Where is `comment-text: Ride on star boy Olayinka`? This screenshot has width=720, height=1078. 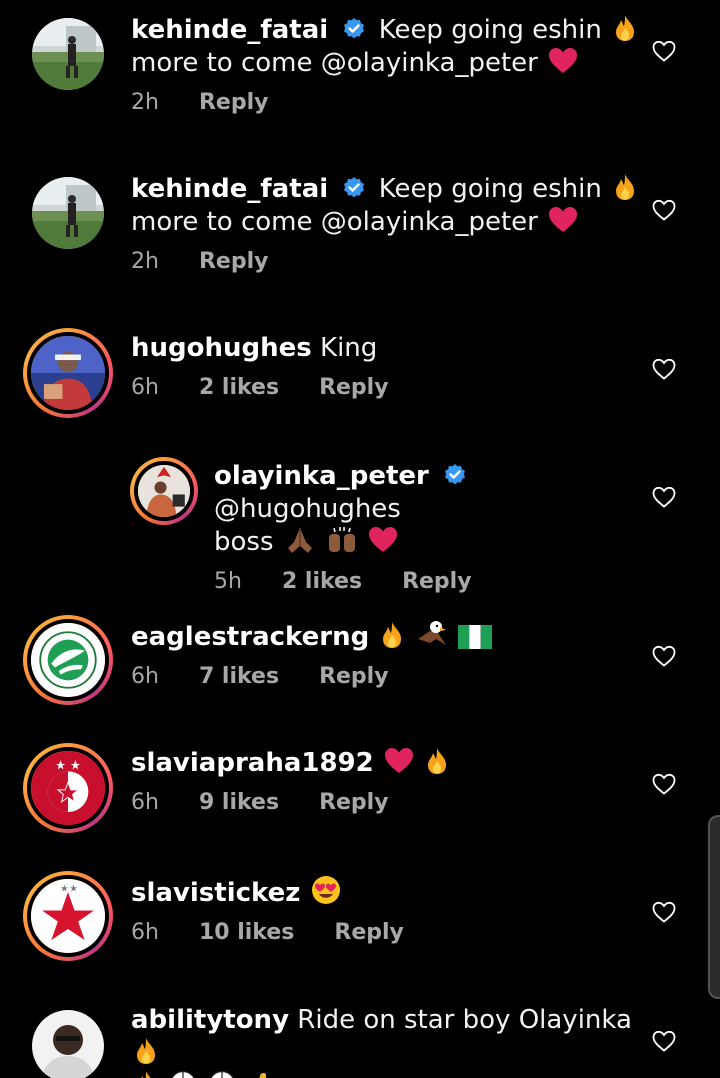
comment-text: Ride on star boy Olayinka is located at coordinates (464, 1020).